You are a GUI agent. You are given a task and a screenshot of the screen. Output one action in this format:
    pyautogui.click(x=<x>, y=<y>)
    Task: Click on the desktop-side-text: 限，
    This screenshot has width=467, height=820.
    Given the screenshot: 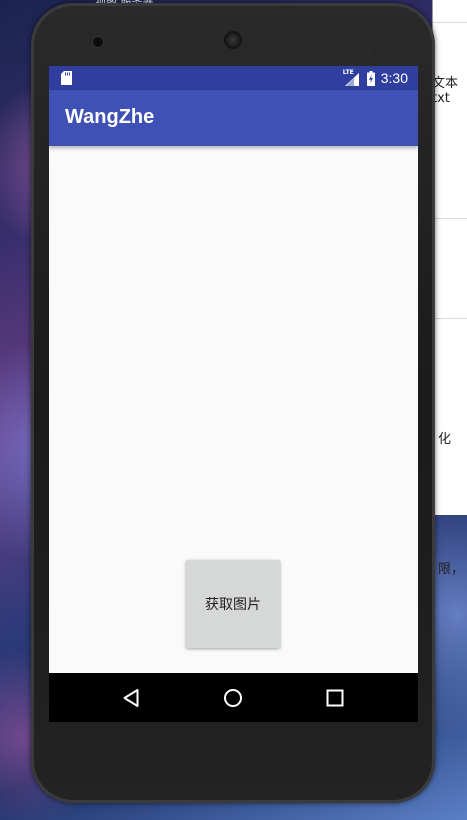 What is the action you would take?
    pyautogui.click(x=451, y=569)
    